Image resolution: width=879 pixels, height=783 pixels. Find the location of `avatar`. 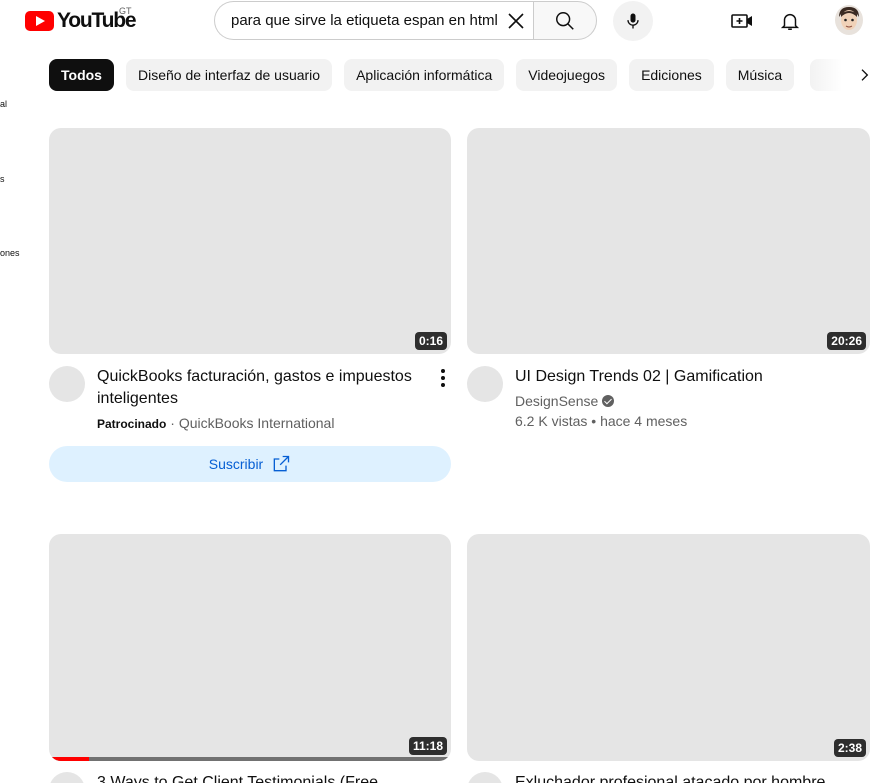

avatar is located at coordinates (849, 20).